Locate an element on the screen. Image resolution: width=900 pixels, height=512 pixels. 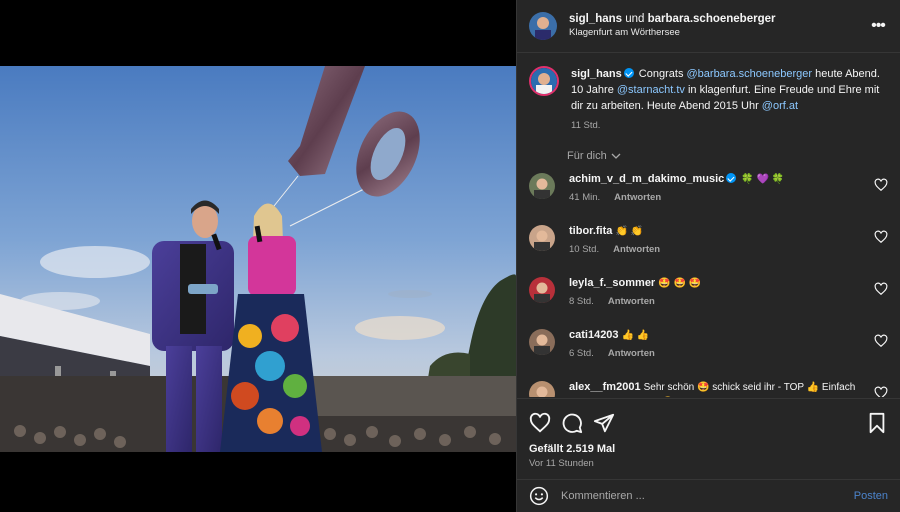
more-icon: ••• is located at coordinates (878, 26).